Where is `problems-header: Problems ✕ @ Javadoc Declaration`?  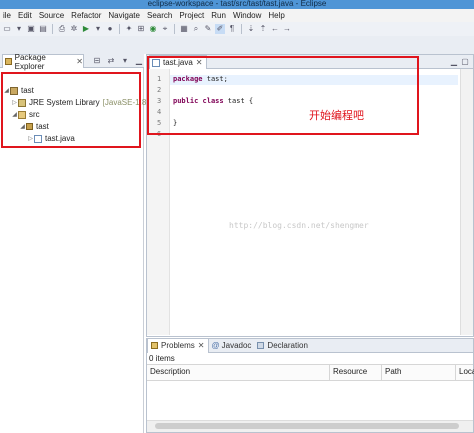
problems-header: Problems ✕ @ Javadoc Declaration is located at coordinates (310, 345).